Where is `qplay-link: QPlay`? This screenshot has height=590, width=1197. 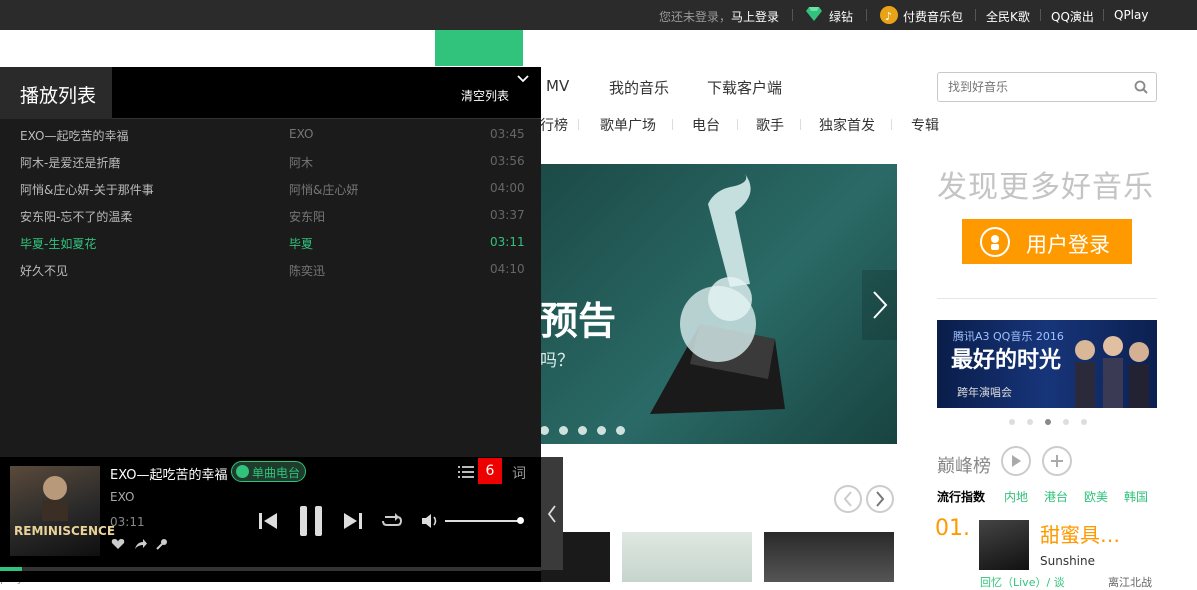 qplay-link: QPlay is located at coordinates (1131, 15).